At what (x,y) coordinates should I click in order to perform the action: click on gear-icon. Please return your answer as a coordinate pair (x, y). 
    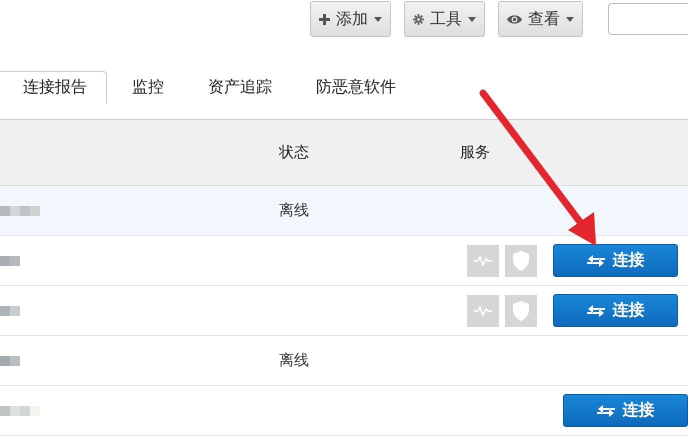
    Looking at the image, I should click on (418, 19).